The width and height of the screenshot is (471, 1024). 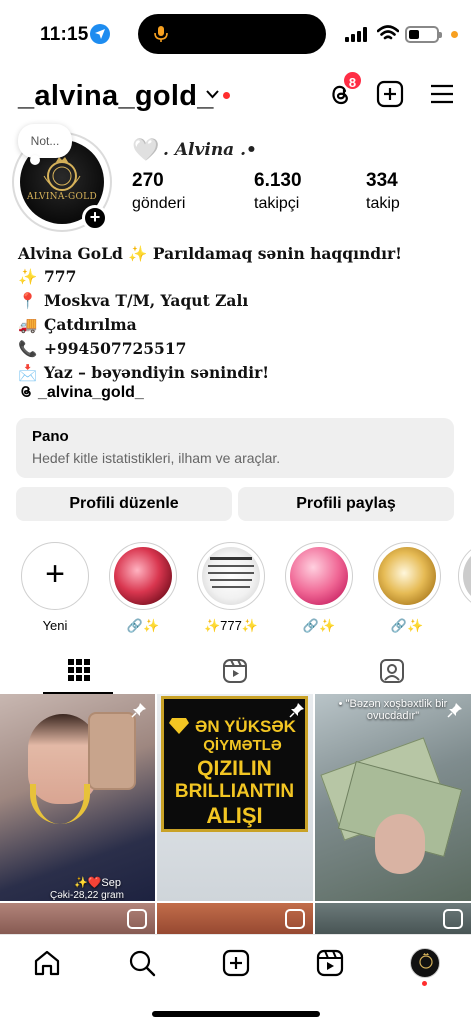 I want to click on stat-posts: 270 gönderi, so click(x=158, y=191).